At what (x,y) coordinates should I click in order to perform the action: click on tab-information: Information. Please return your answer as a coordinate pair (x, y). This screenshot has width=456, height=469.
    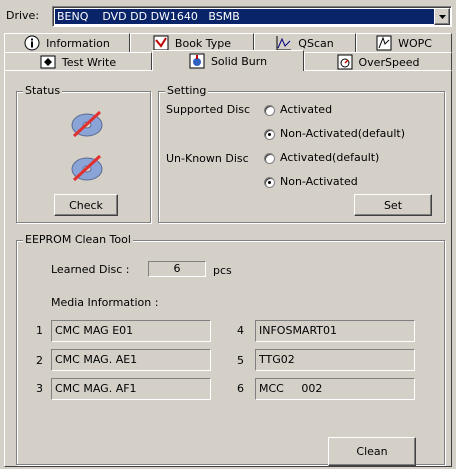
    Looking at the image, I should click on (67, 42).